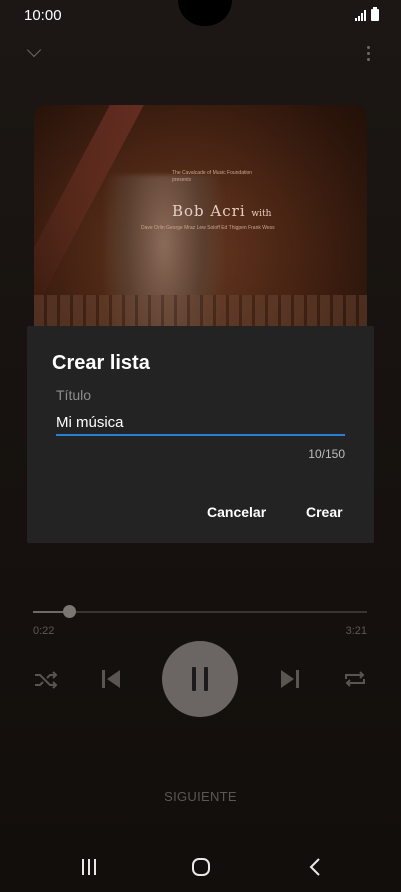 This screenshot has height=892, width=401. Describe the element at coordinates (324, 512) in the screenshot. I see `create-button: Crear` at that location.